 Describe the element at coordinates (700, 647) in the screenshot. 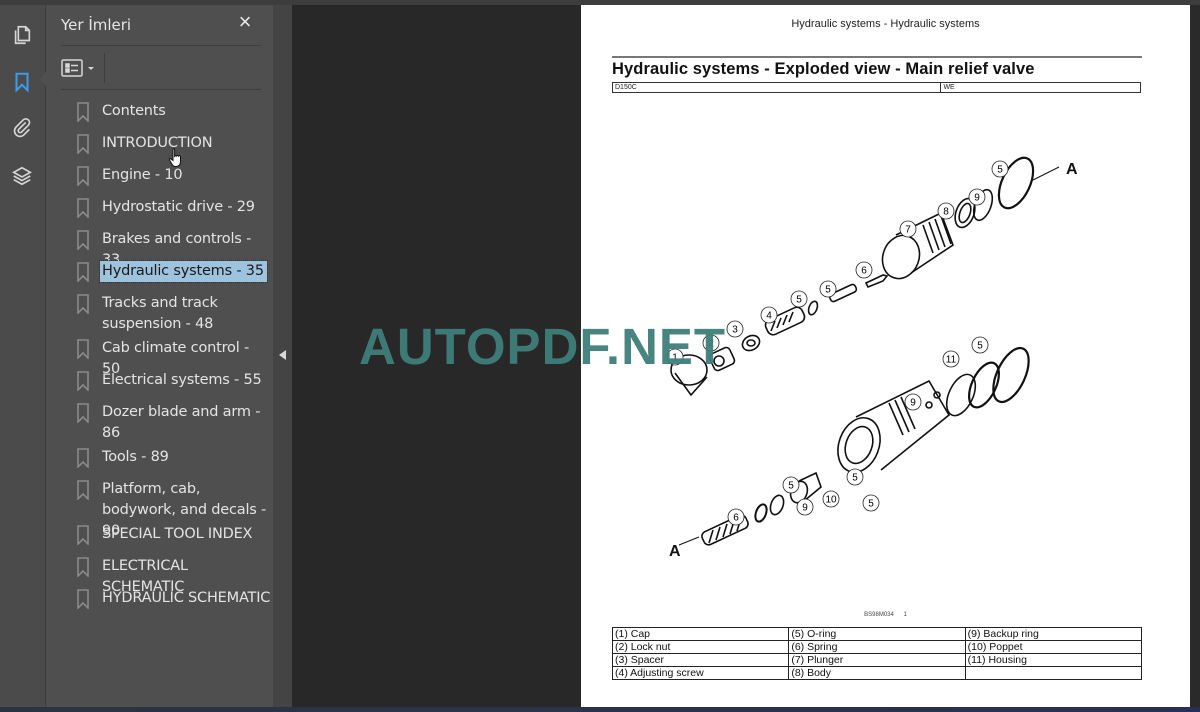

I see `part-cell: (2) Lock nut` at that location.